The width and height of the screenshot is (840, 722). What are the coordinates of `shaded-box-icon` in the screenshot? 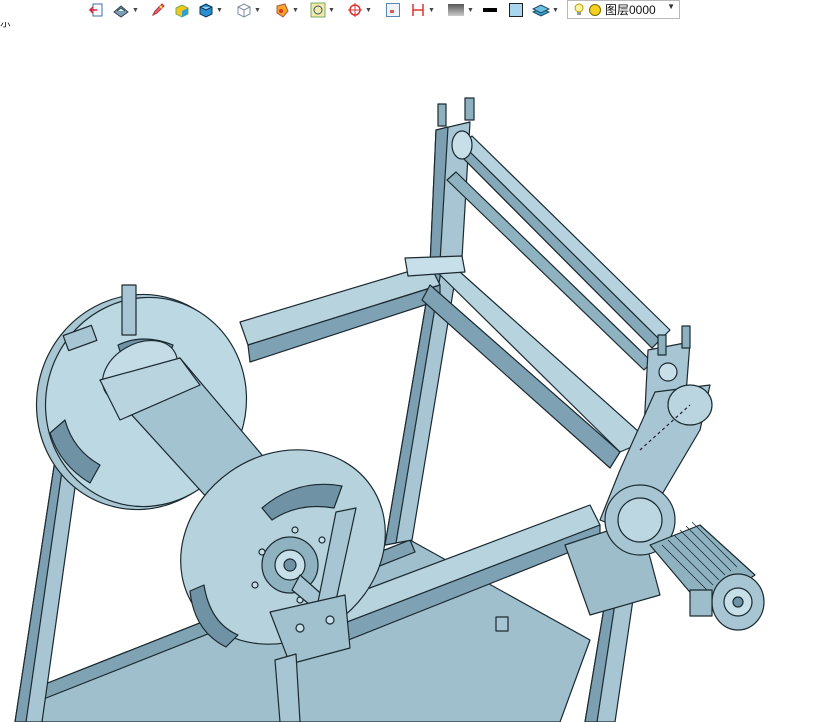 It's located at (182, 11).